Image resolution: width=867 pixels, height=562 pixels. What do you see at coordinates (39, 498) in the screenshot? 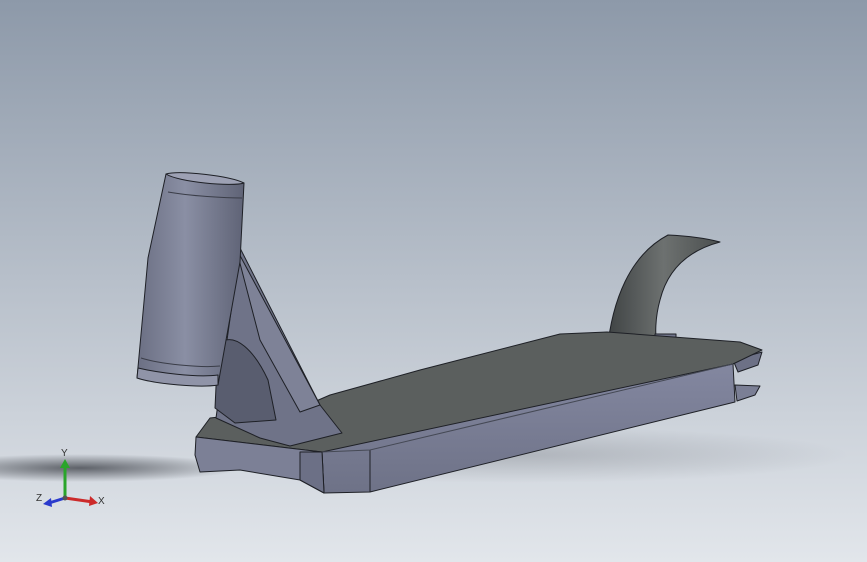
I see `triad-z-label: Z` at bounding box center [39, 498].